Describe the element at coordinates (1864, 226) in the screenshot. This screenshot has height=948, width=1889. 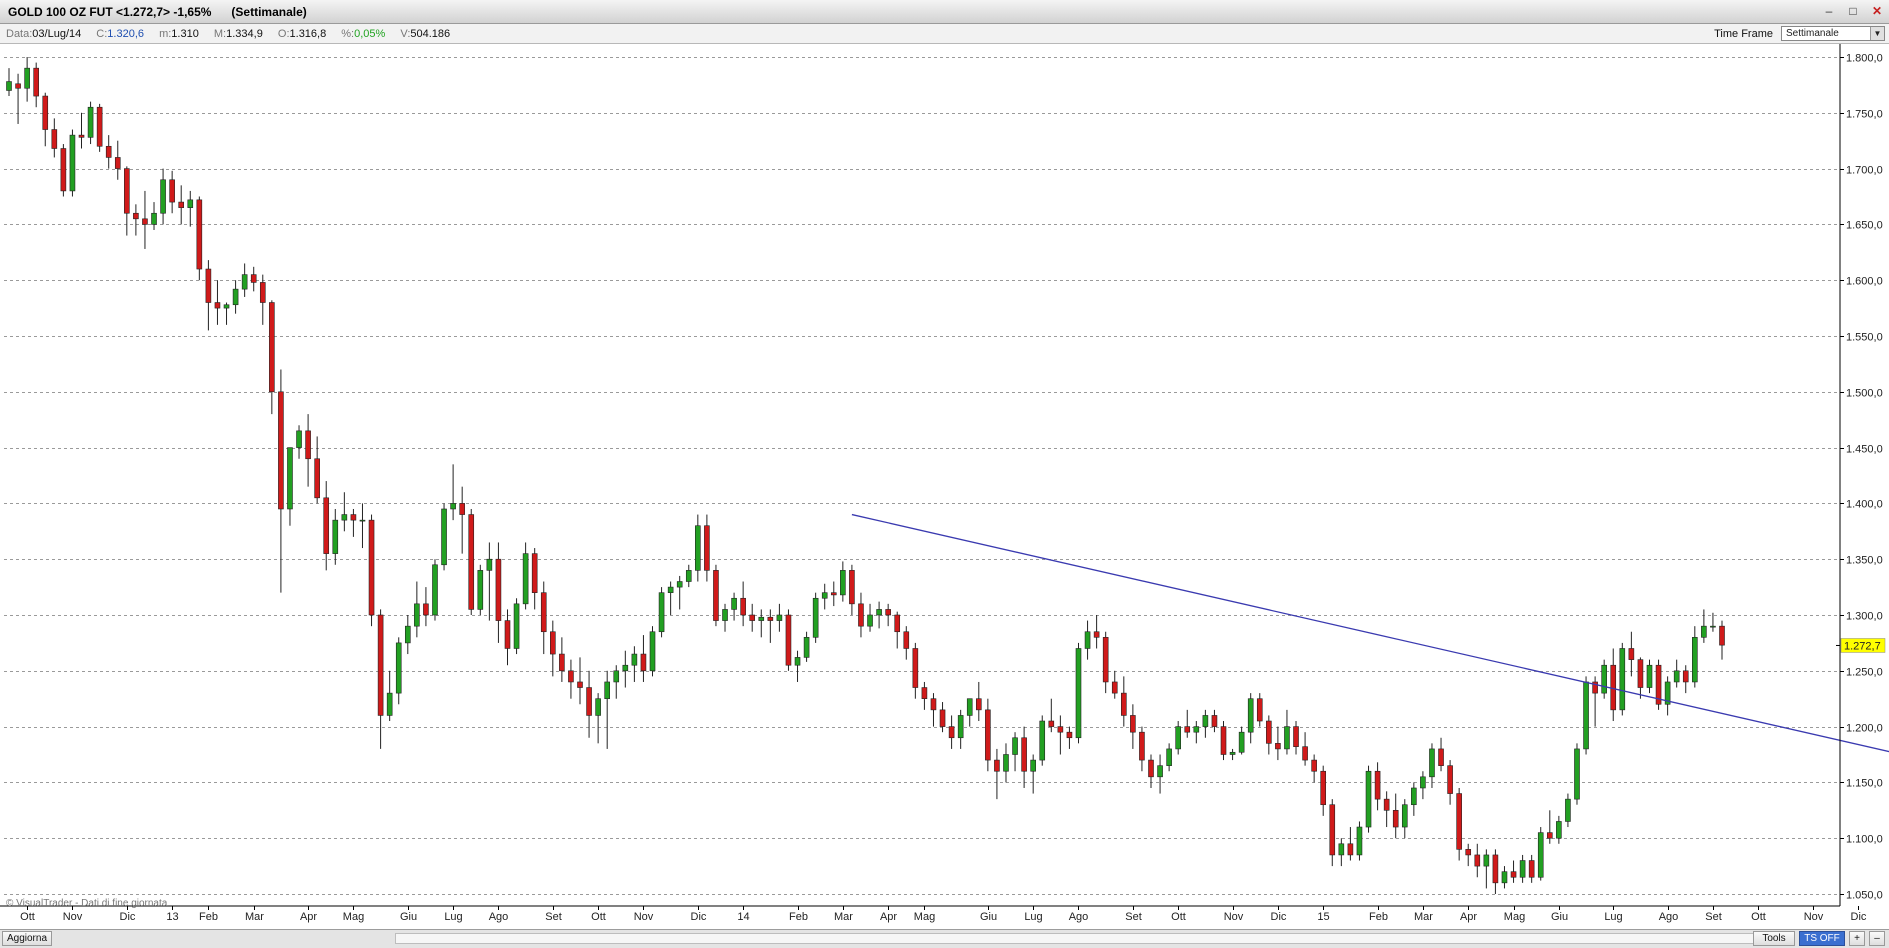
I see `y-tick-label: 1.650,0` at that location.